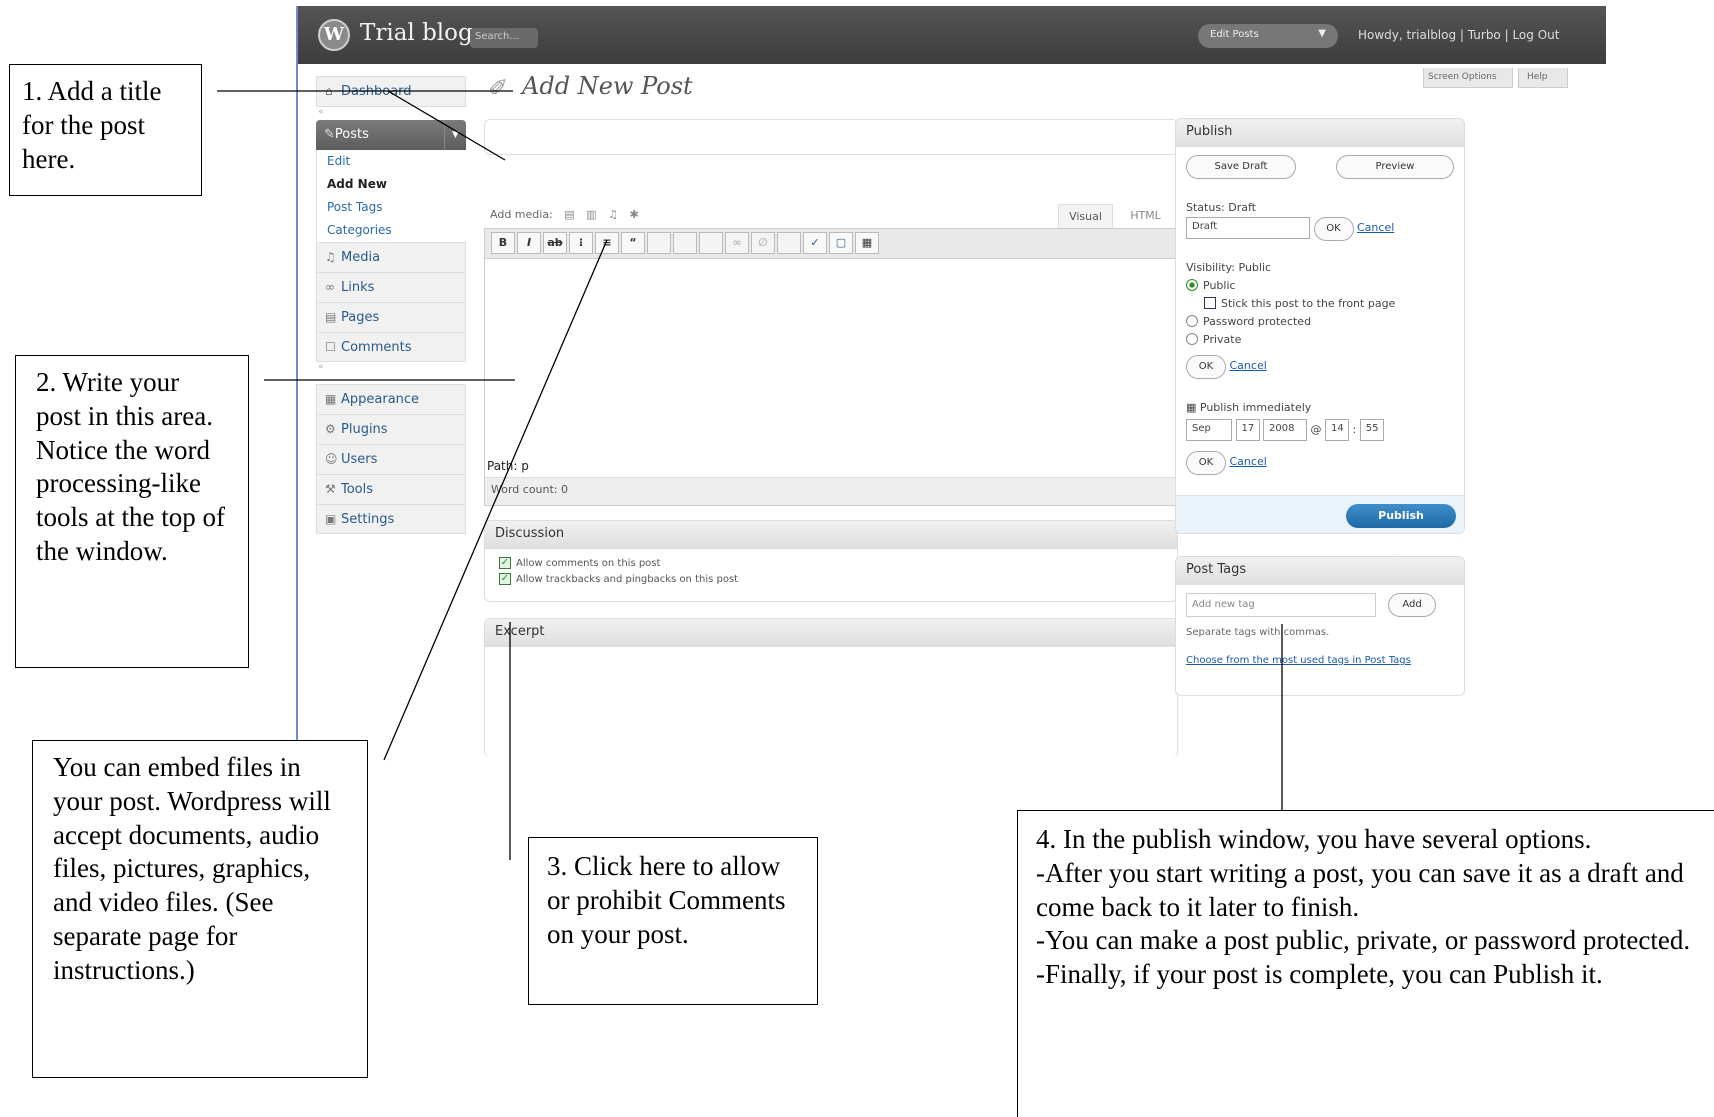 The height and width of the screenshot is (1117, 1714). Describe the element at coordinates (503, 243) in the screenshot. I see `bold-button: B` at that location.